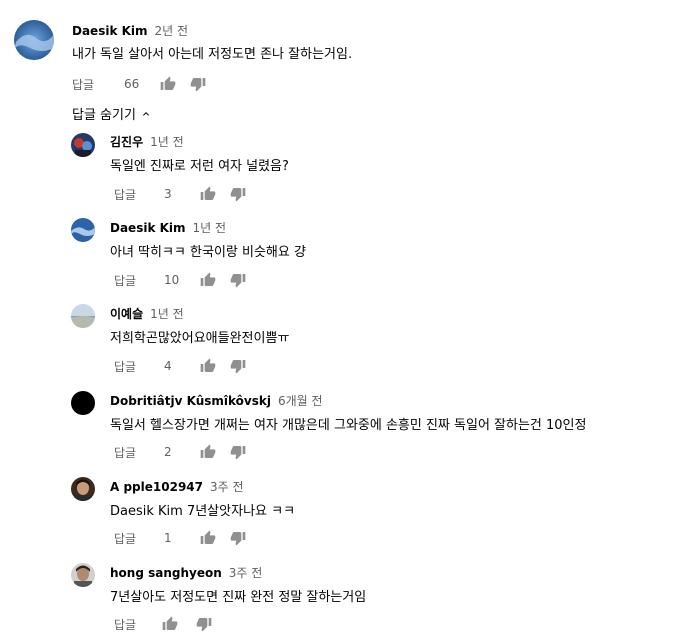  What do you see at coordinates (190, 401) in the screenshot?
I see `author-name: Dobritiâtjv Kûsmîkôvskj` at bounding box center [190, 401].